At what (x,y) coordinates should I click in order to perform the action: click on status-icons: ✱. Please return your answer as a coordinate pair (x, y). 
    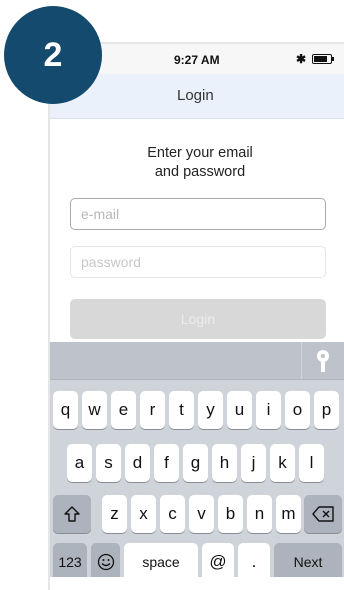
    Looking at the image, I should click on (314, 59).